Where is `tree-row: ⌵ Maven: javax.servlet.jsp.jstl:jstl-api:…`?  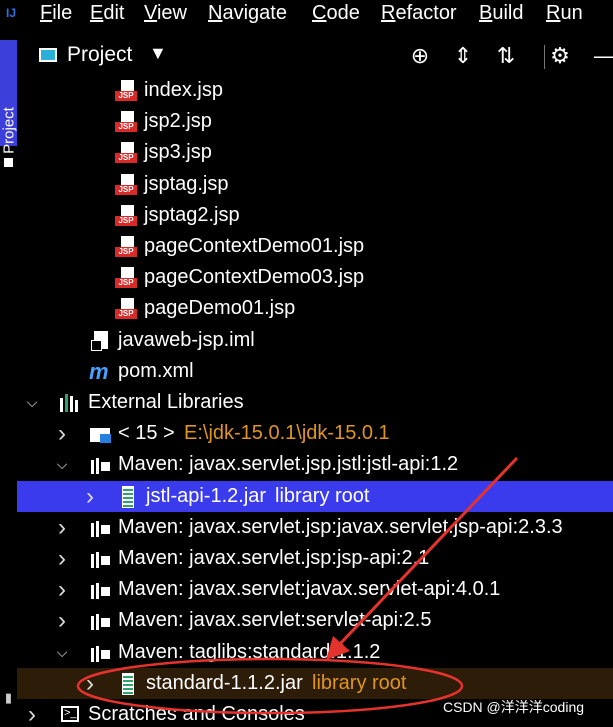
tree-row: ⌵ Maven: javax.servlet.jsp.jstl:jstl-api:… is located at coordinates (315, 464).